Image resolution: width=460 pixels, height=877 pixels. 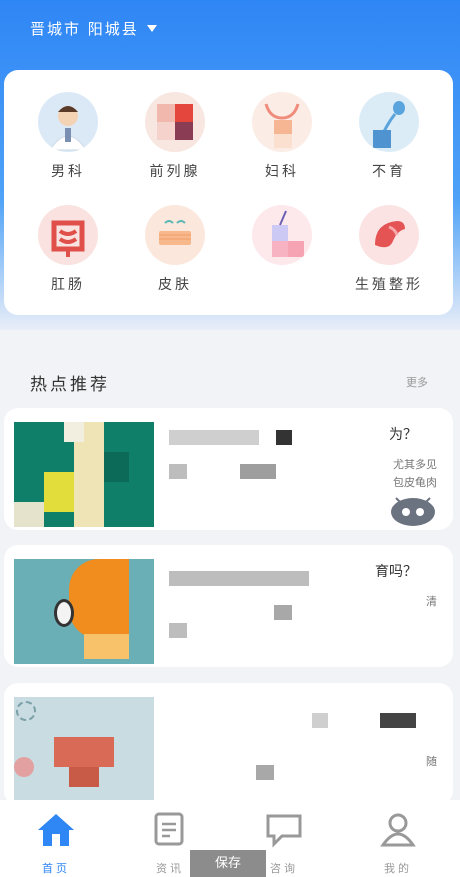 What do you see at coordinates (282, 235) in the screenshot?
I see `injection-icon` at bounding box center [282, 235].